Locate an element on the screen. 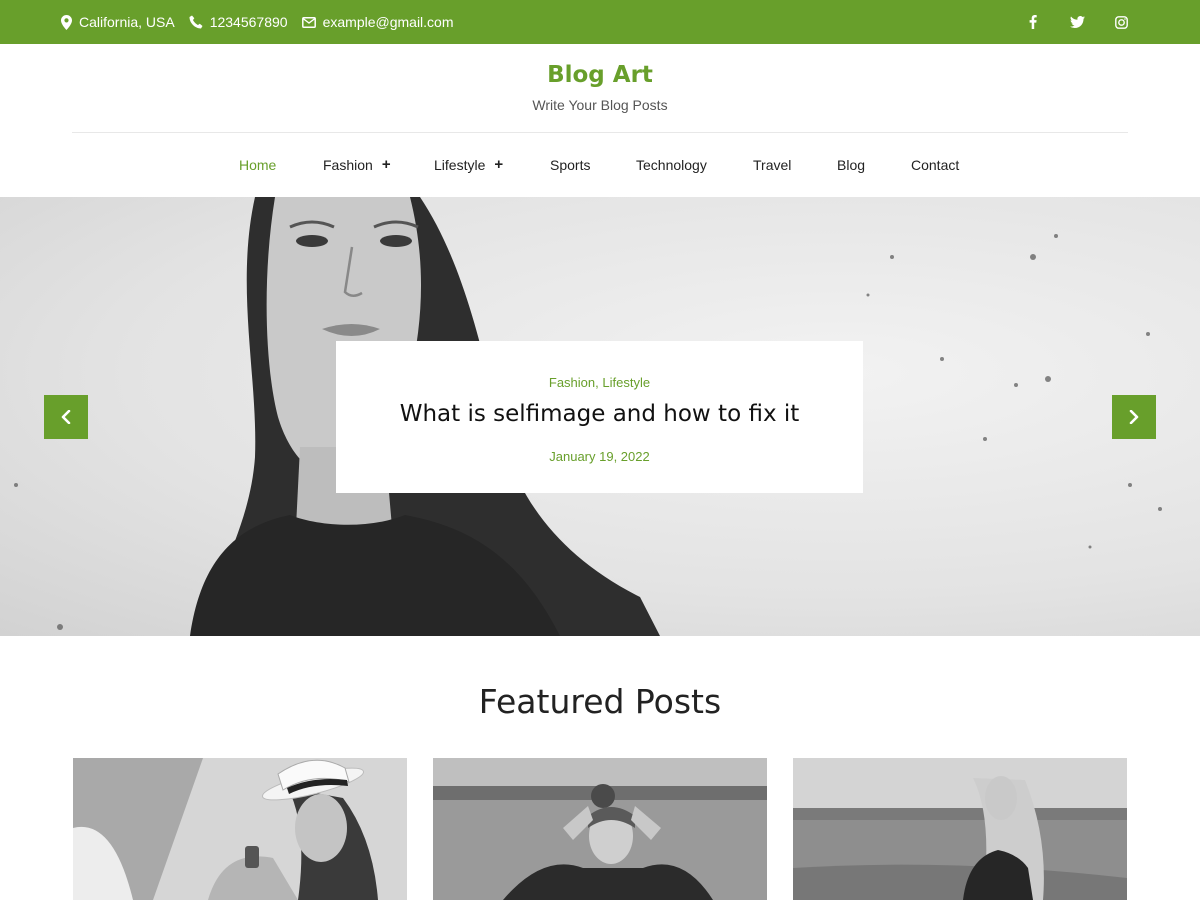 The image size is (1200, 900). featured-posts-heading: Featured Posts is located at coordinates (600, 701).